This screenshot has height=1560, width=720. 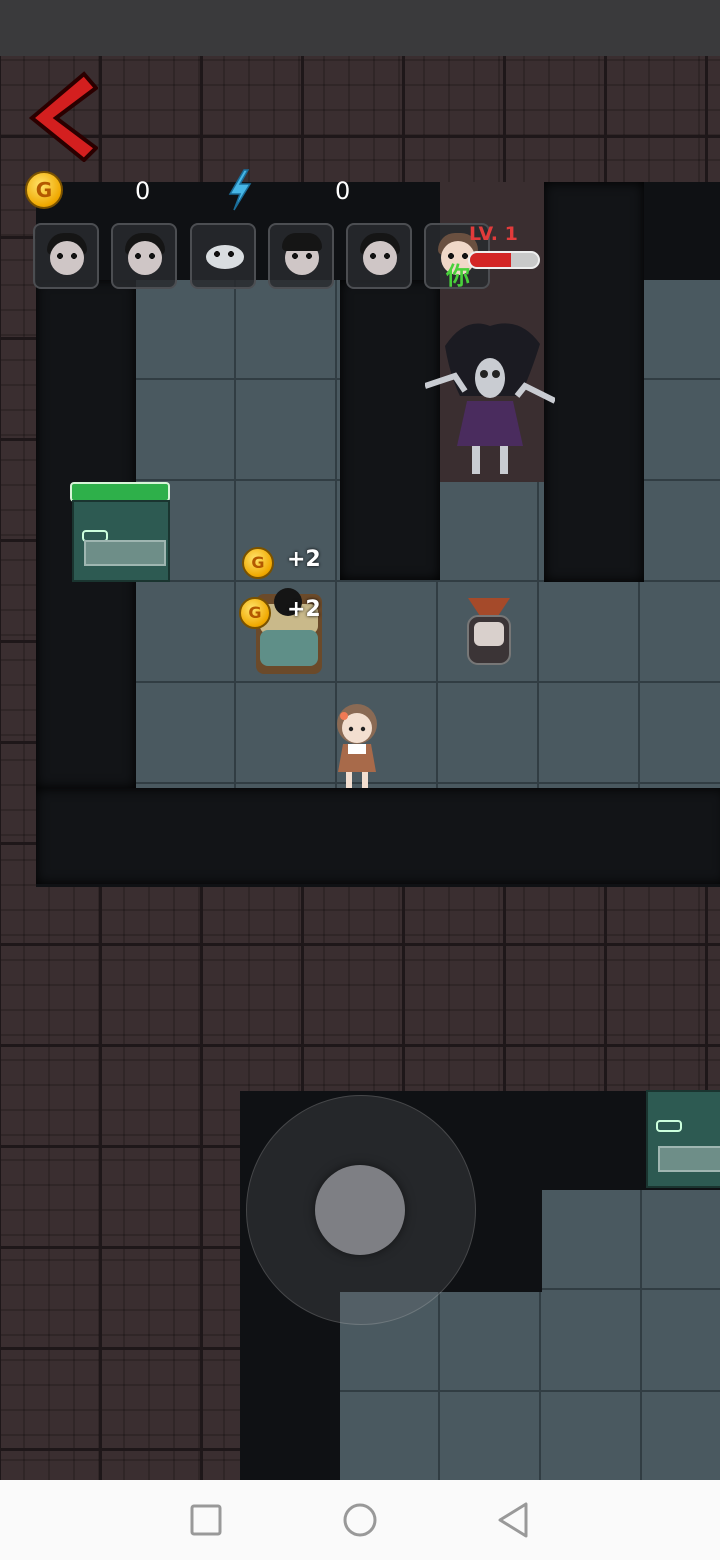 What do you see at coordinates (360, 1210) in the screenshot?
I see `joystick-knob` at bounding box center [360, 1210].